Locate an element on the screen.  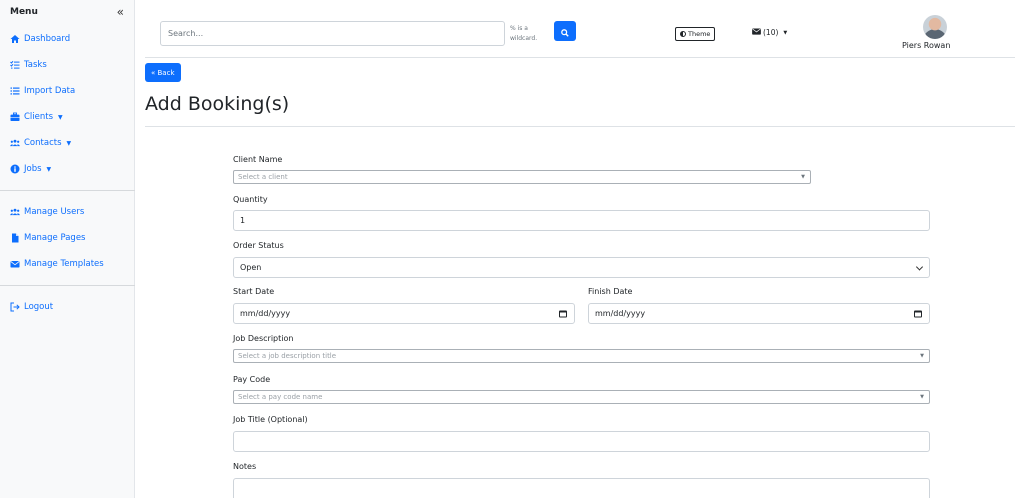
quantity-value: 1 is located at coordinates (243, 220).